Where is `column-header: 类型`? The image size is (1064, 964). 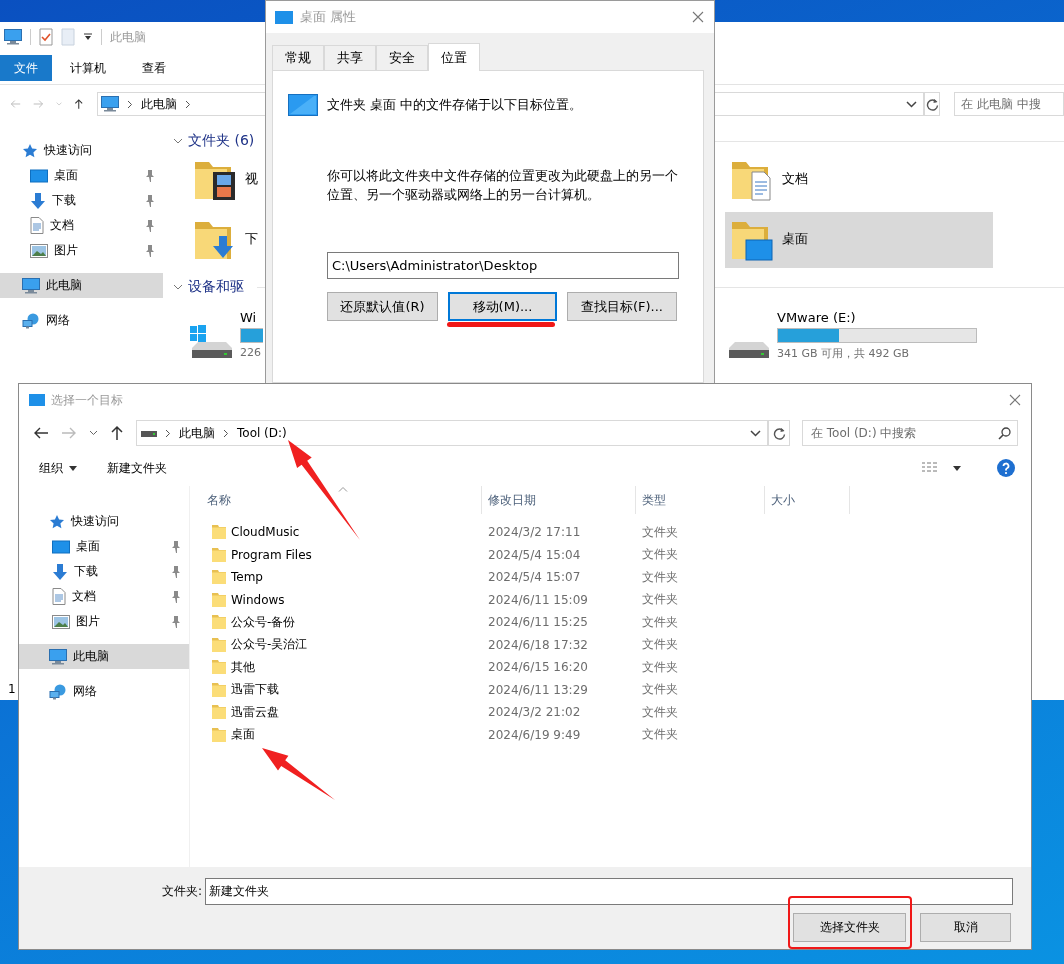 column-header: 类型 is located at coordinates (700, 500).